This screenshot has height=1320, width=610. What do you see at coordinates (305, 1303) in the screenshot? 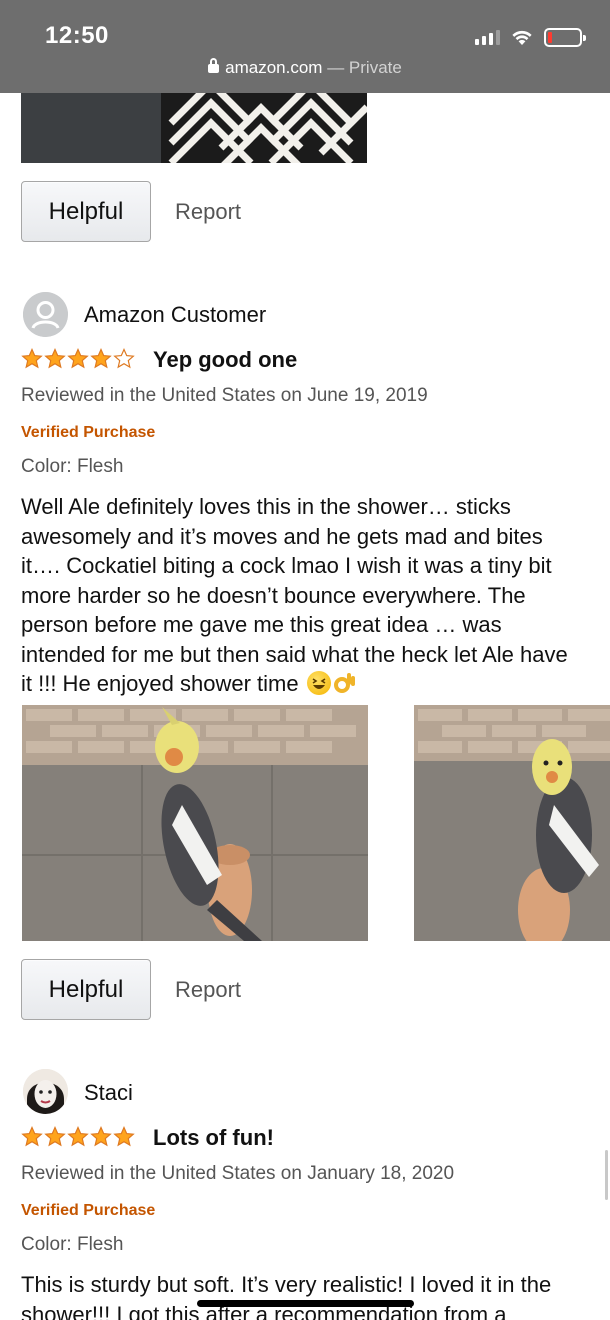
I see `home-indicator` at bounding box center [305, 1303].